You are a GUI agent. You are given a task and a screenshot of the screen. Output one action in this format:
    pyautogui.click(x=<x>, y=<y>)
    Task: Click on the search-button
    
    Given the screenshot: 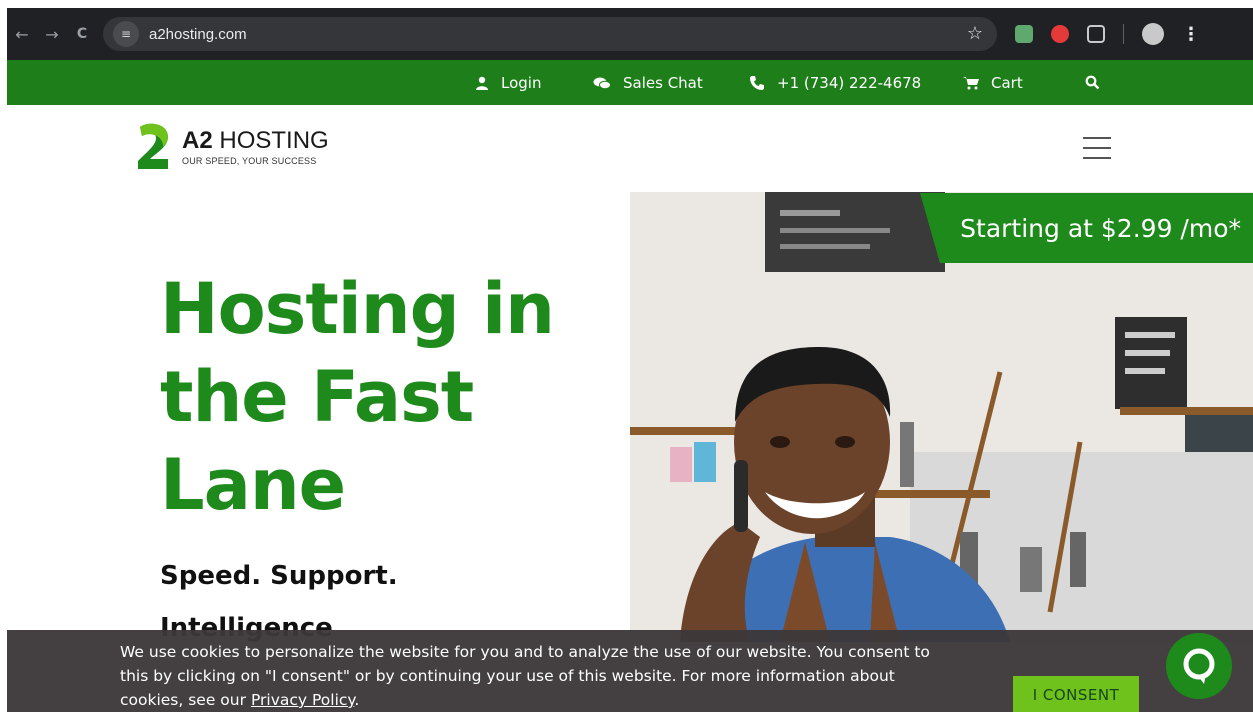 What is the action you would take?
    pyautogui.click(x=1092, y=82)
    